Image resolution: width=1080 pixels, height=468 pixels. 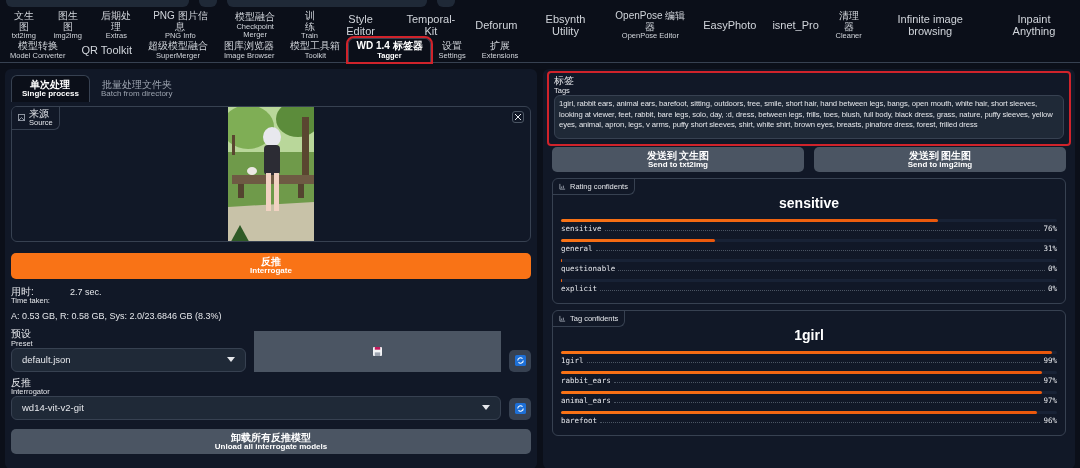 I want to click on image-icon, so click(x=21, y=118).